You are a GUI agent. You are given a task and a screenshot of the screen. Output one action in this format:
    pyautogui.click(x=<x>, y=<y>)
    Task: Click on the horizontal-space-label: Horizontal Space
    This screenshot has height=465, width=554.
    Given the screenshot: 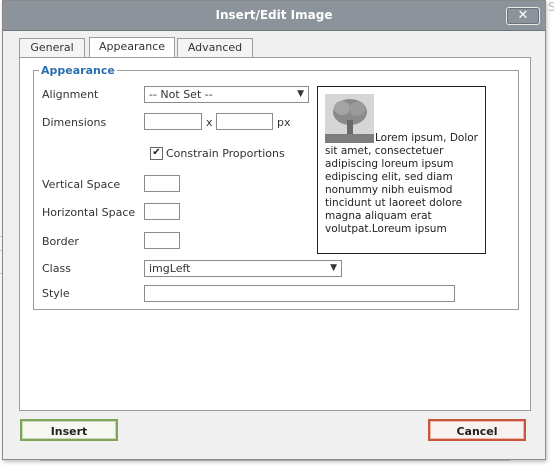 What is the action you would take?
    pyautogui.click(x=89, y=212)
    